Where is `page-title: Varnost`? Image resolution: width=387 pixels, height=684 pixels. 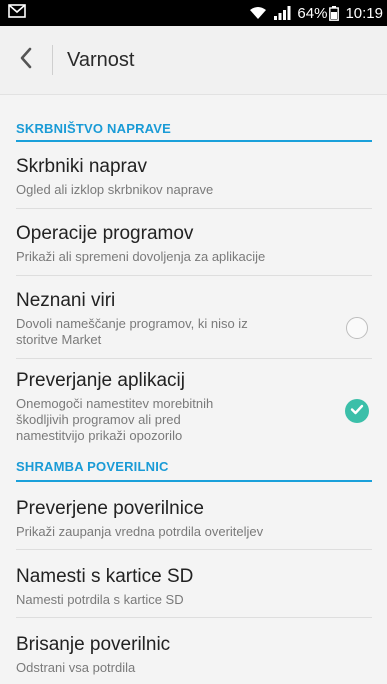
page-title: Varnost is located at coordinates (101, 59).